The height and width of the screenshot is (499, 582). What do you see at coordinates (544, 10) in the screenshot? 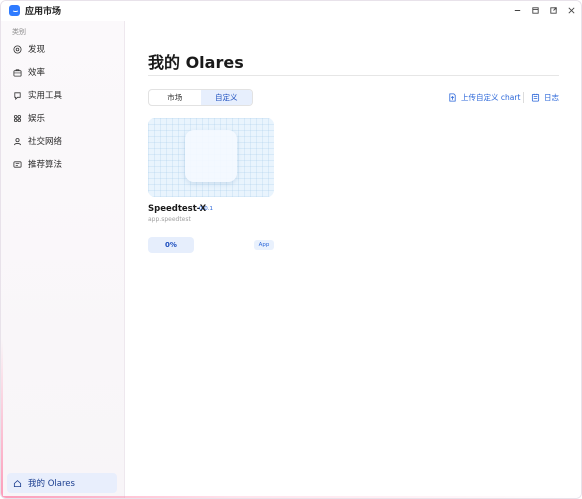
I see `window-controls` at bounding box center [544, 10].